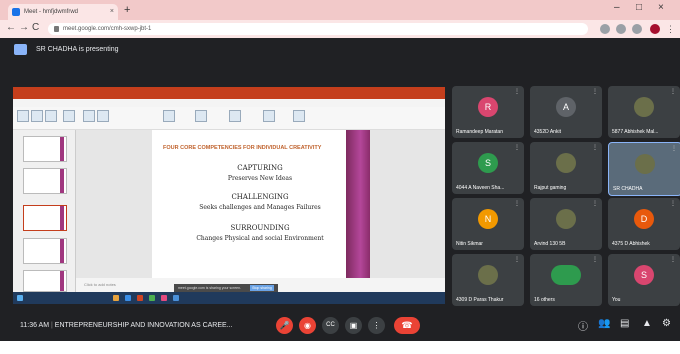  I want to click on participant-tile: ⋮ Rajput gaming, so click(566, 168).